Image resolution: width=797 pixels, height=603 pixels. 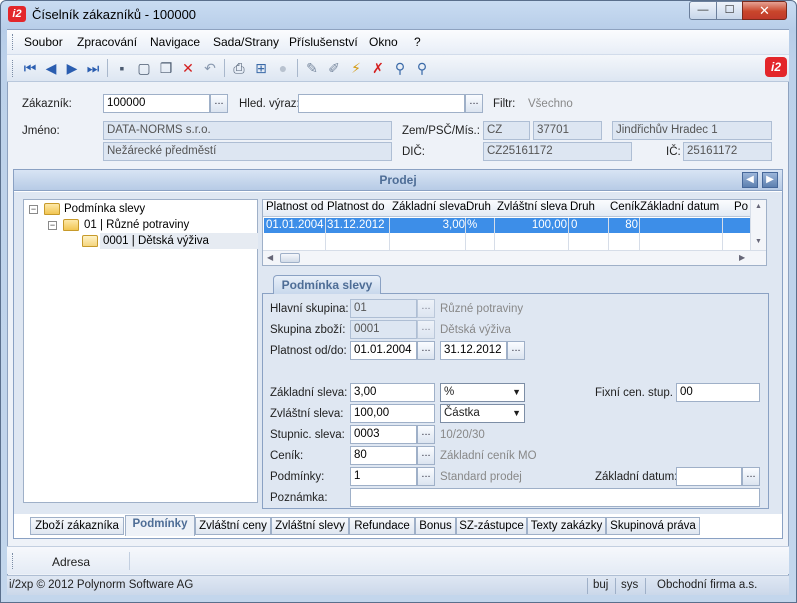 I want to click on menu-okno: Okno, so click(x=383, y=42).